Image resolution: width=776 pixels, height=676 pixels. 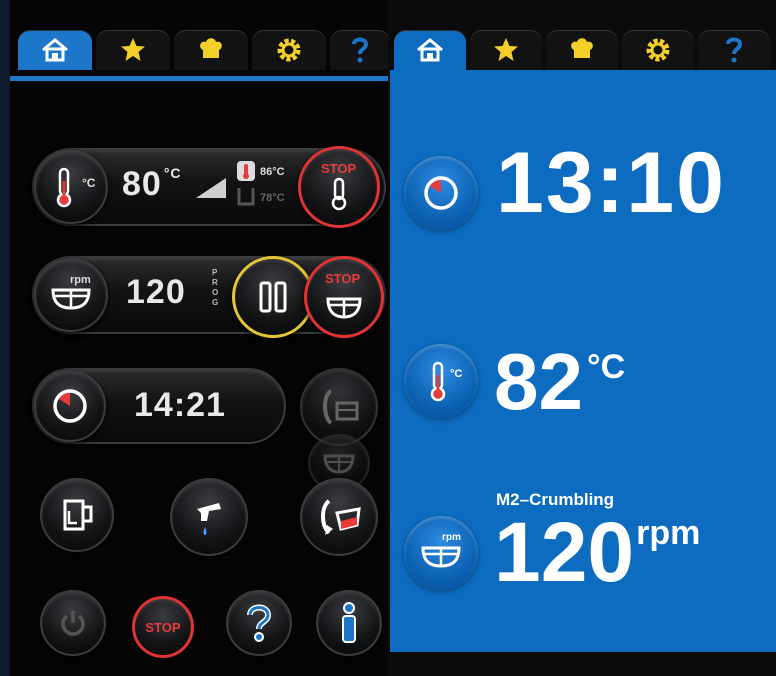 I want to click on question-mark-icon, so click(x=259, y=623).